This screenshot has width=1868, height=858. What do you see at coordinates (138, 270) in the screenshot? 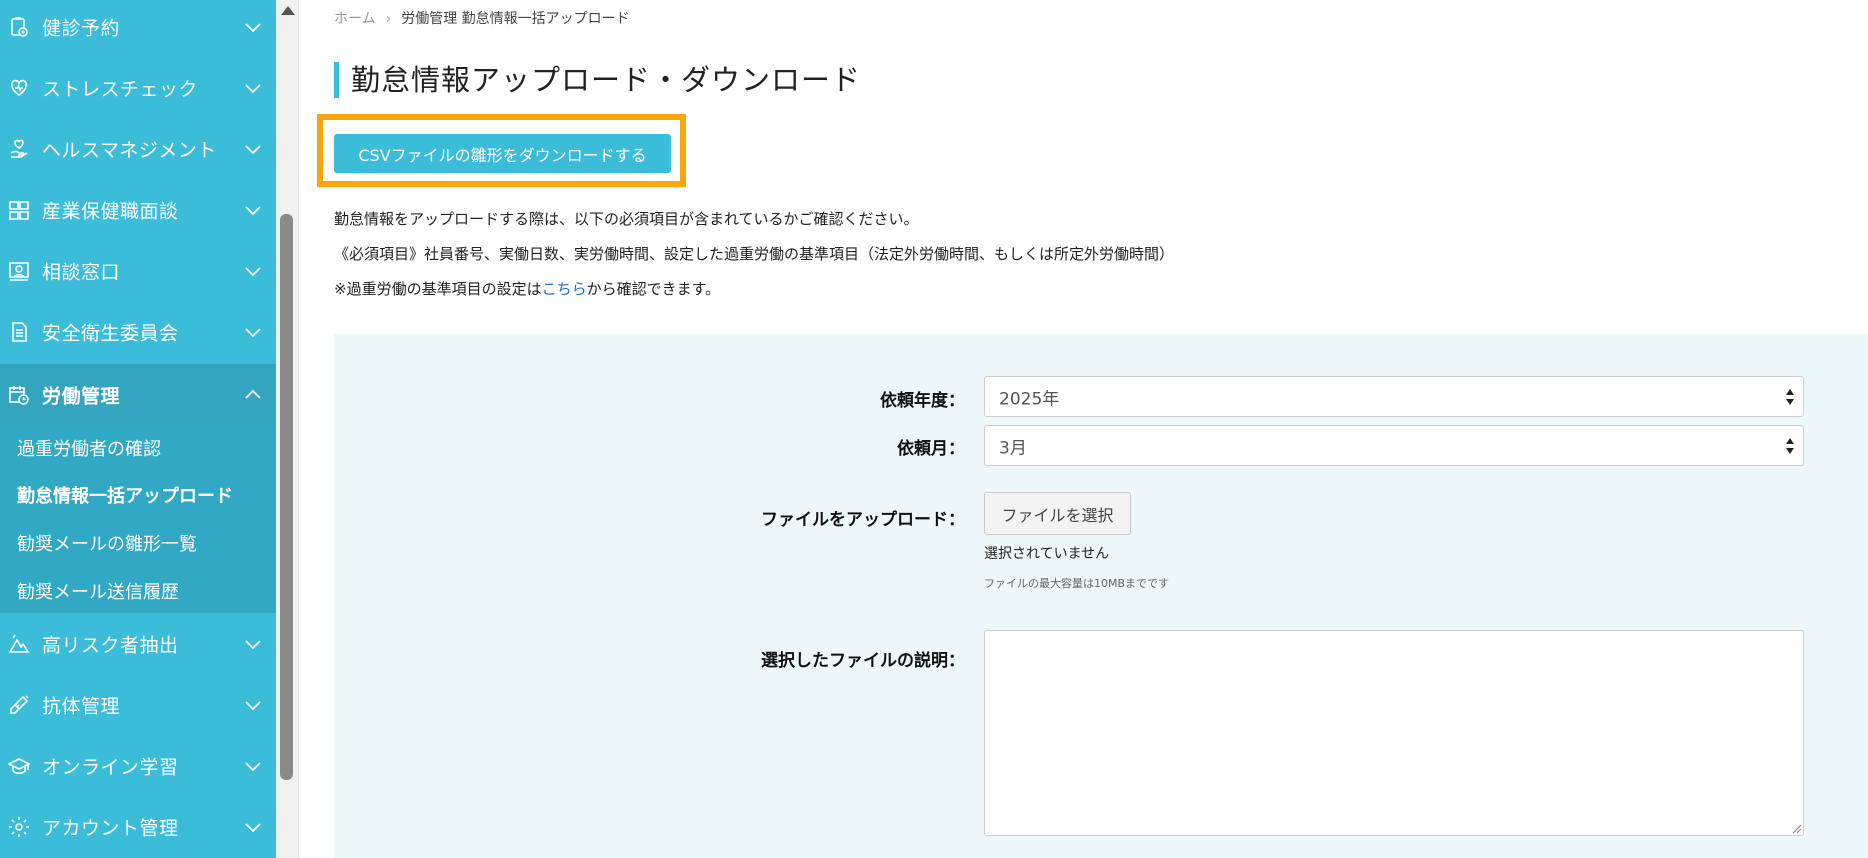
I see `sidebar-item-consultation: 相談窓口` at bounding box center [138, 270].